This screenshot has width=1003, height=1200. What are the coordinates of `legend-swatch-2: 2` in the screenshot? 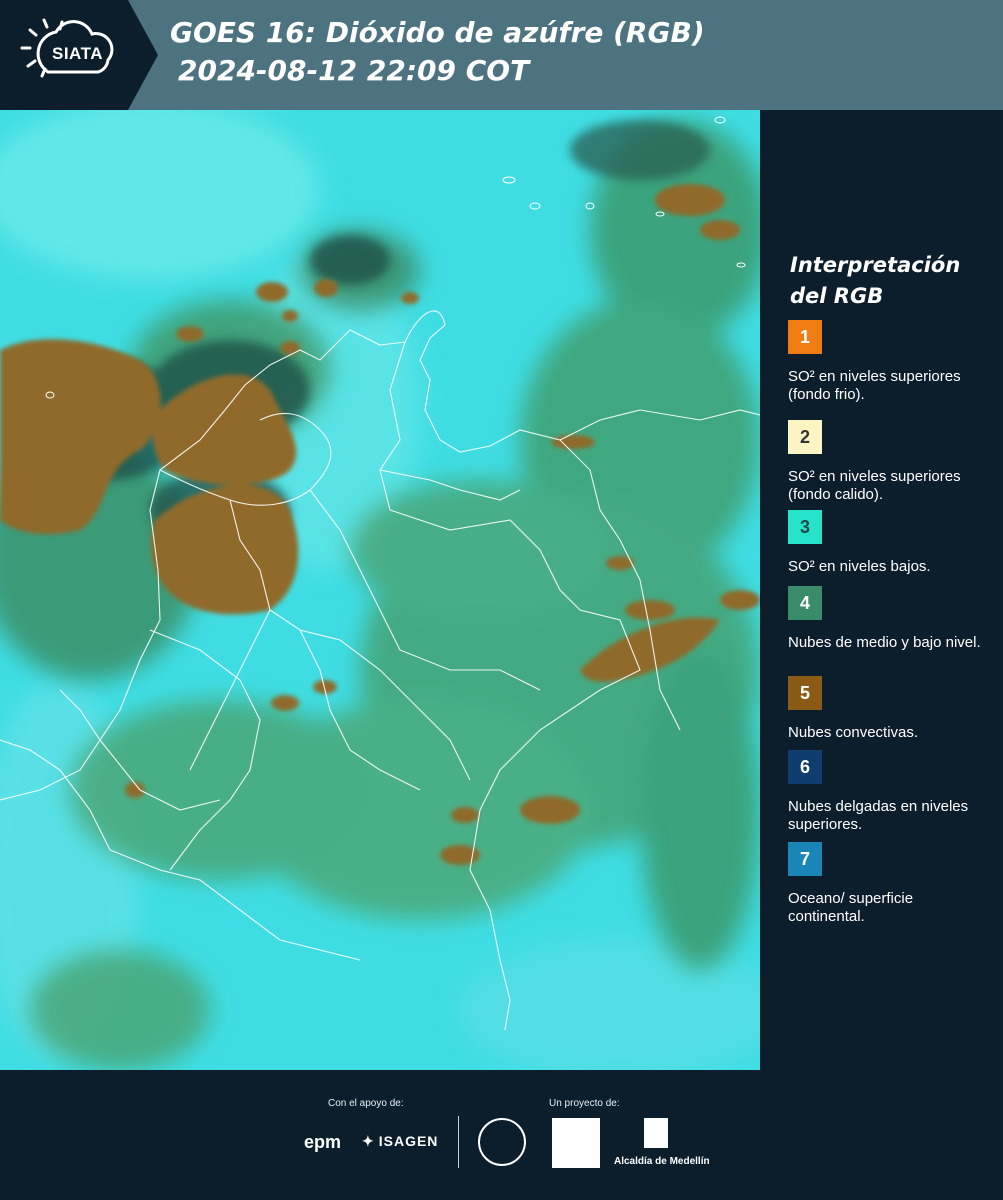 It's located at (805, 437).